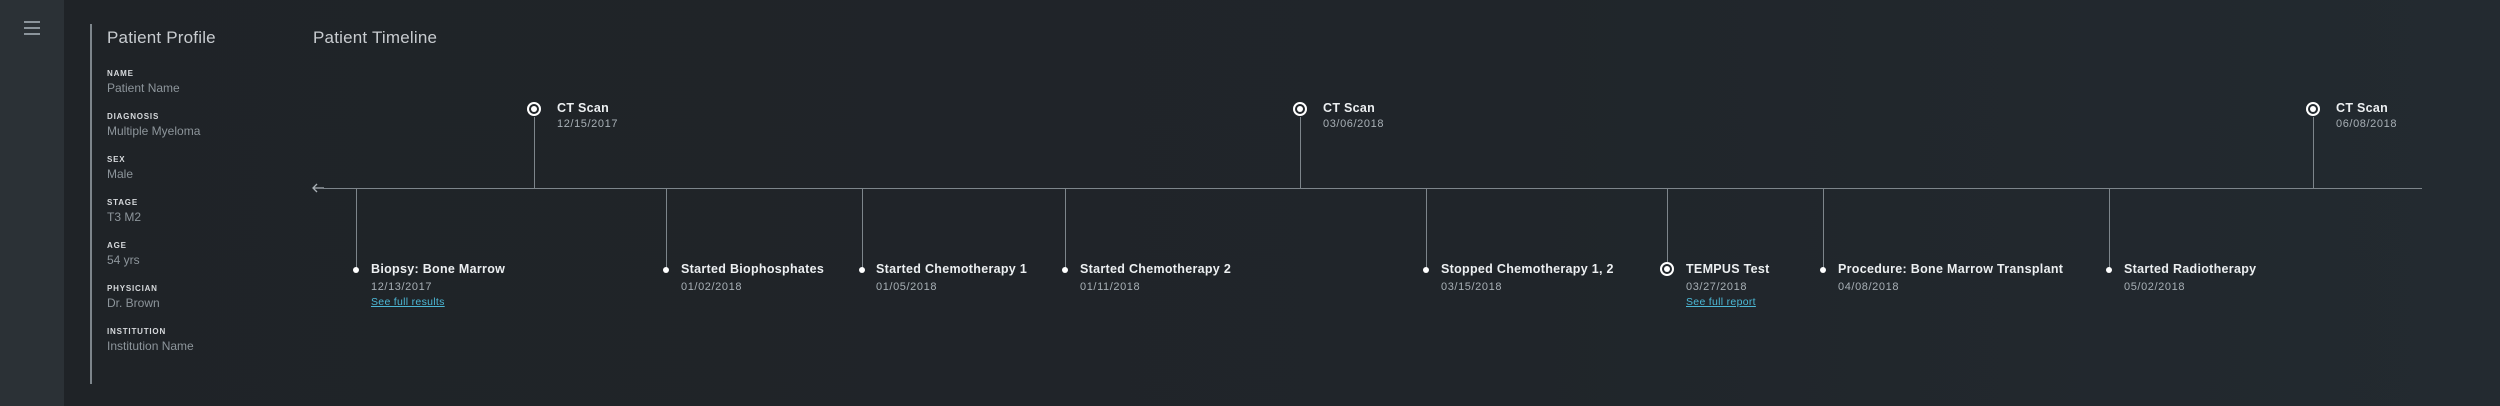 The image size is (2500, 406). Describe the element at coordinates (907, 287) in the screenshot. I see `event-date: 01/05/2018` at that location.